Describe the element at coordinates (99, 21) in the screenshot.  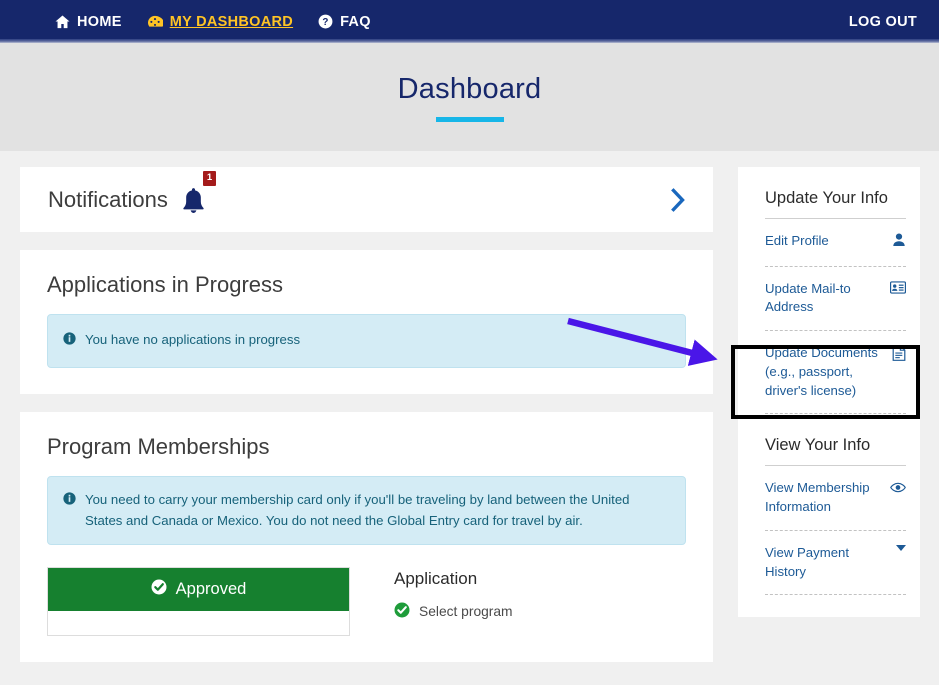
I see `nav-item-home-label: HOME` at that location.